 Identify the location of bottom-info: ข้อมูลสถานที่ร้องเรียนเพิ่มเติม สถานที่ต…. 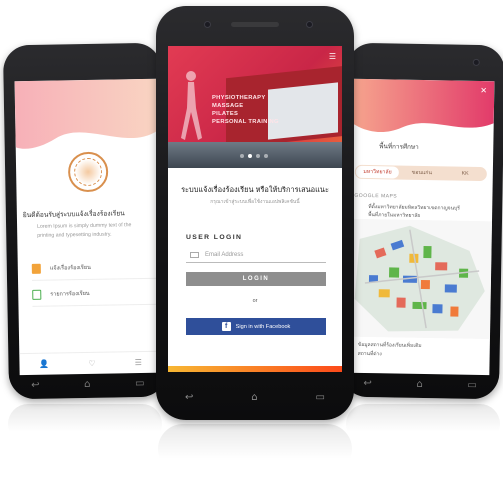
(390, 350).